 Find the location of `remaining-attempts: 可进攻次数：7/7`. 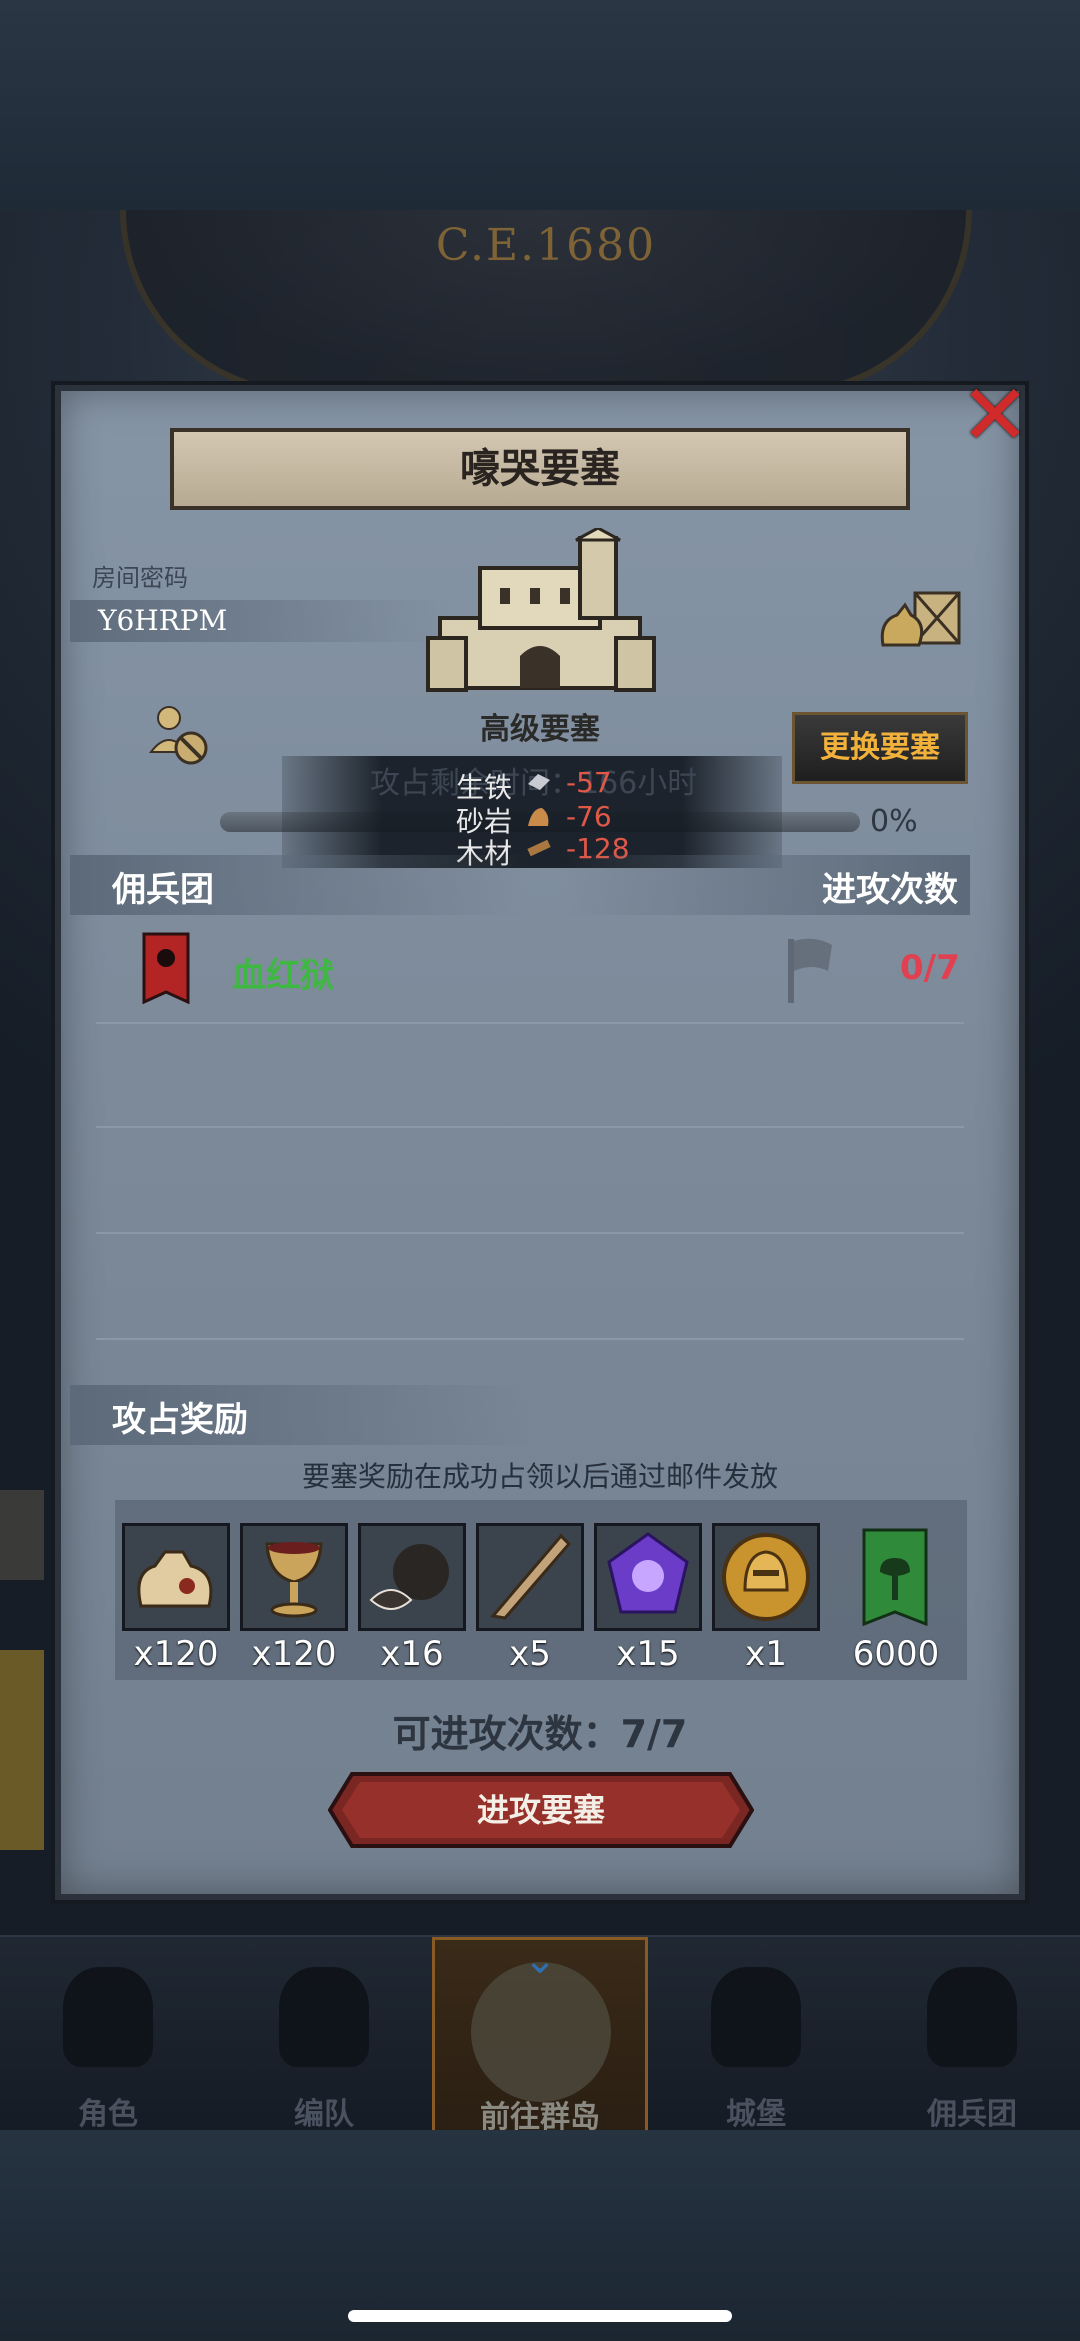

remaining-attempts: 可进攻次数：7/7 is located at coordinates (540, 1734).